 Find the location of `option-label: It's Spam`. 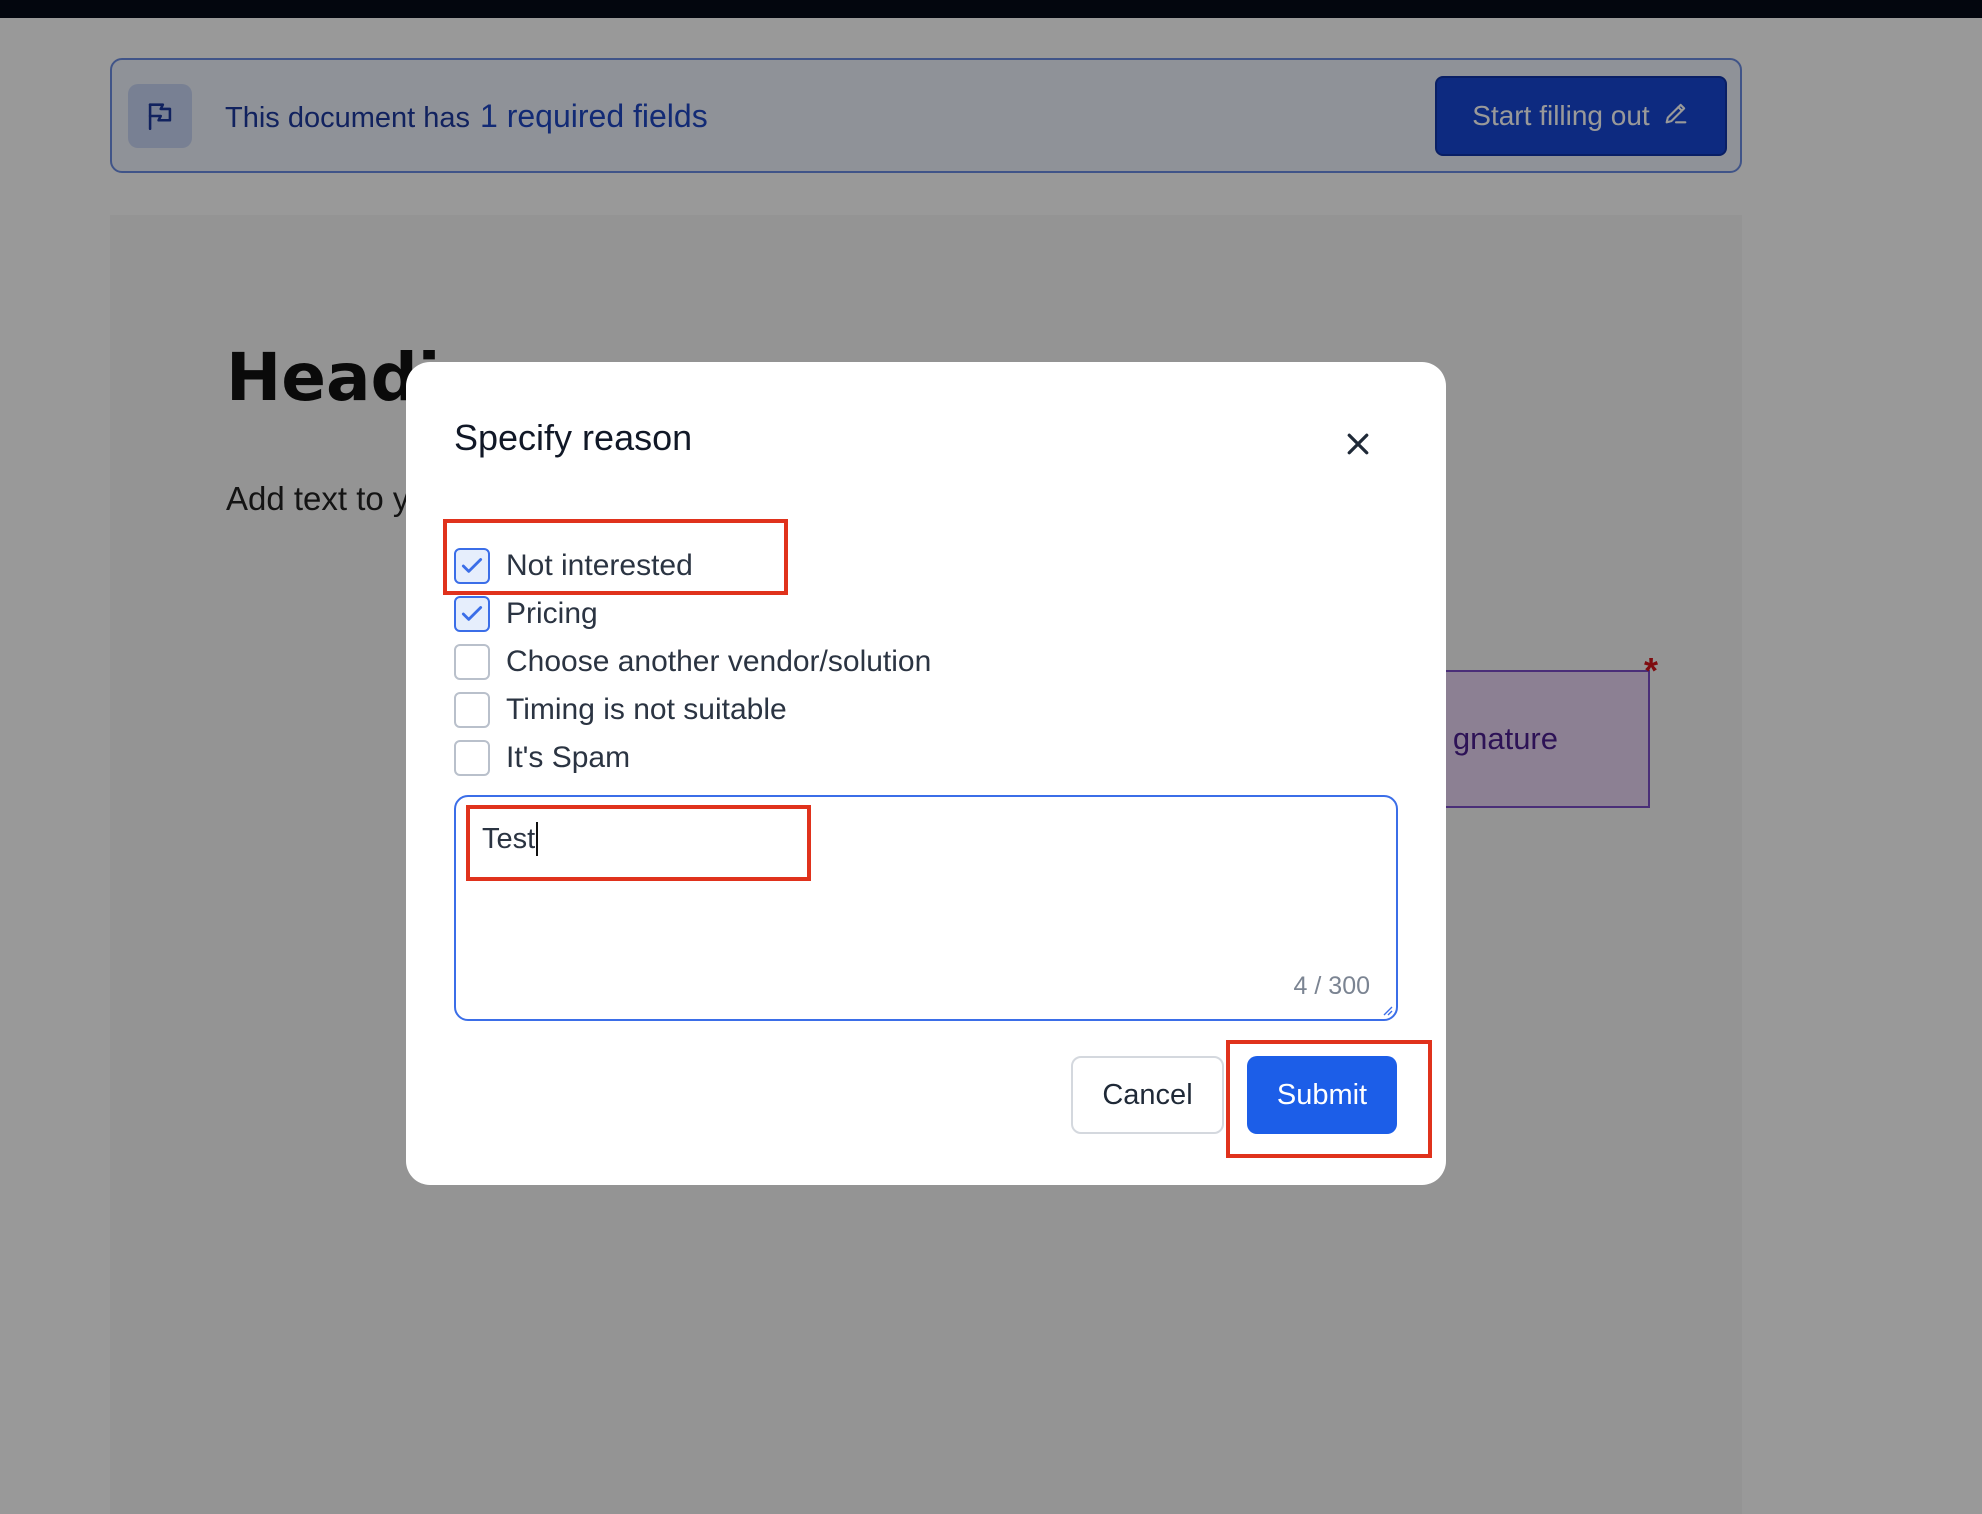

option-label: It's Spam is located at coordinates (568, 757).